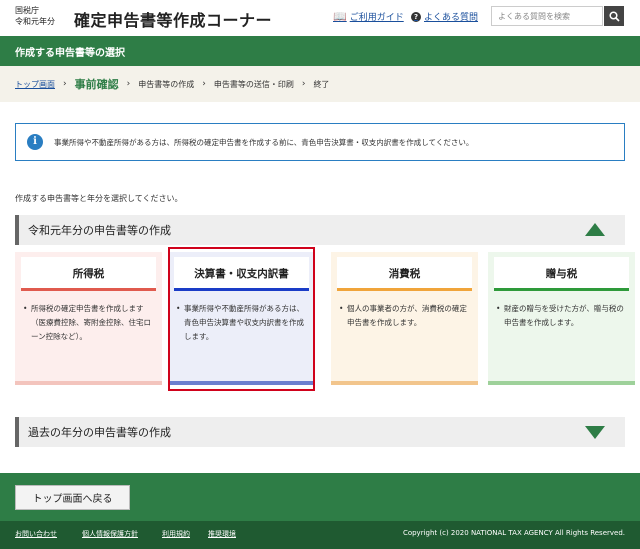 The width and height of the screenshot is (640, 549). I want to click on card-header: 消費税, so click(404, 274).